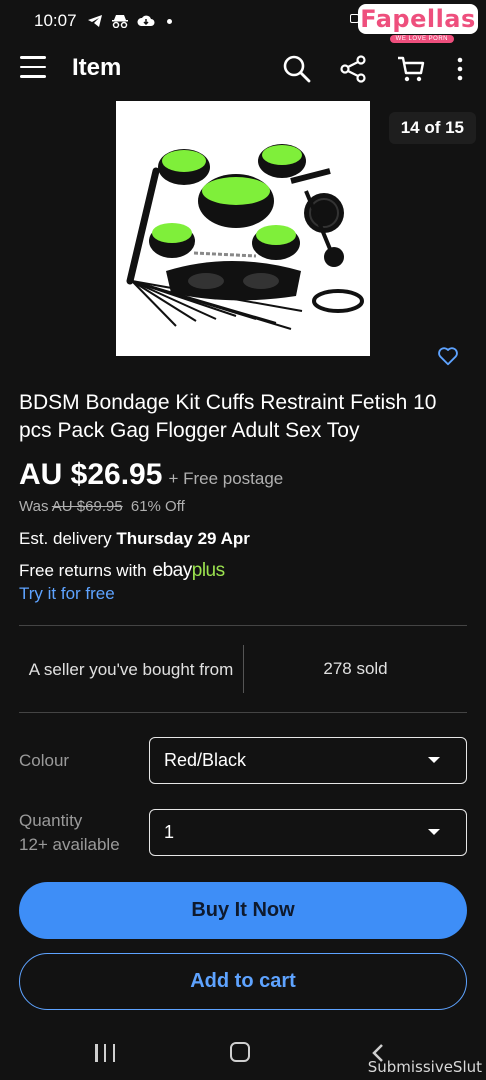 Image resolution: width=486 pixels, height=1080 pixels. Describe the element at coordinates (460, 69) in the screenshot. I see `more-options-icon` at that location.